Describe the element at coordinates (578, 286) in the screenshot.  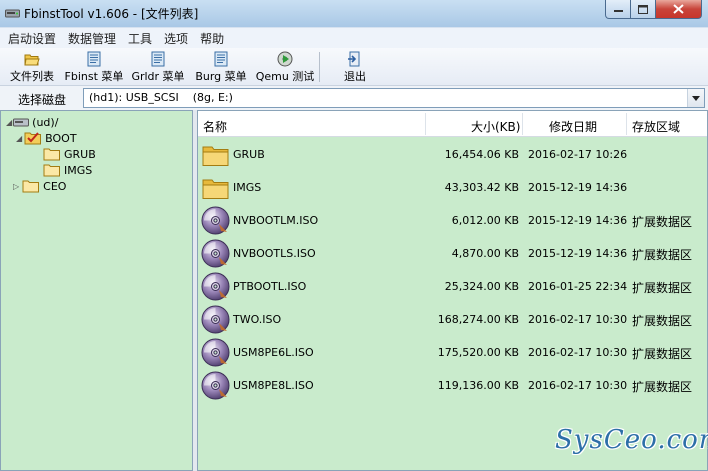
I see `file-date: 2016-01-25 22:34` at that location.